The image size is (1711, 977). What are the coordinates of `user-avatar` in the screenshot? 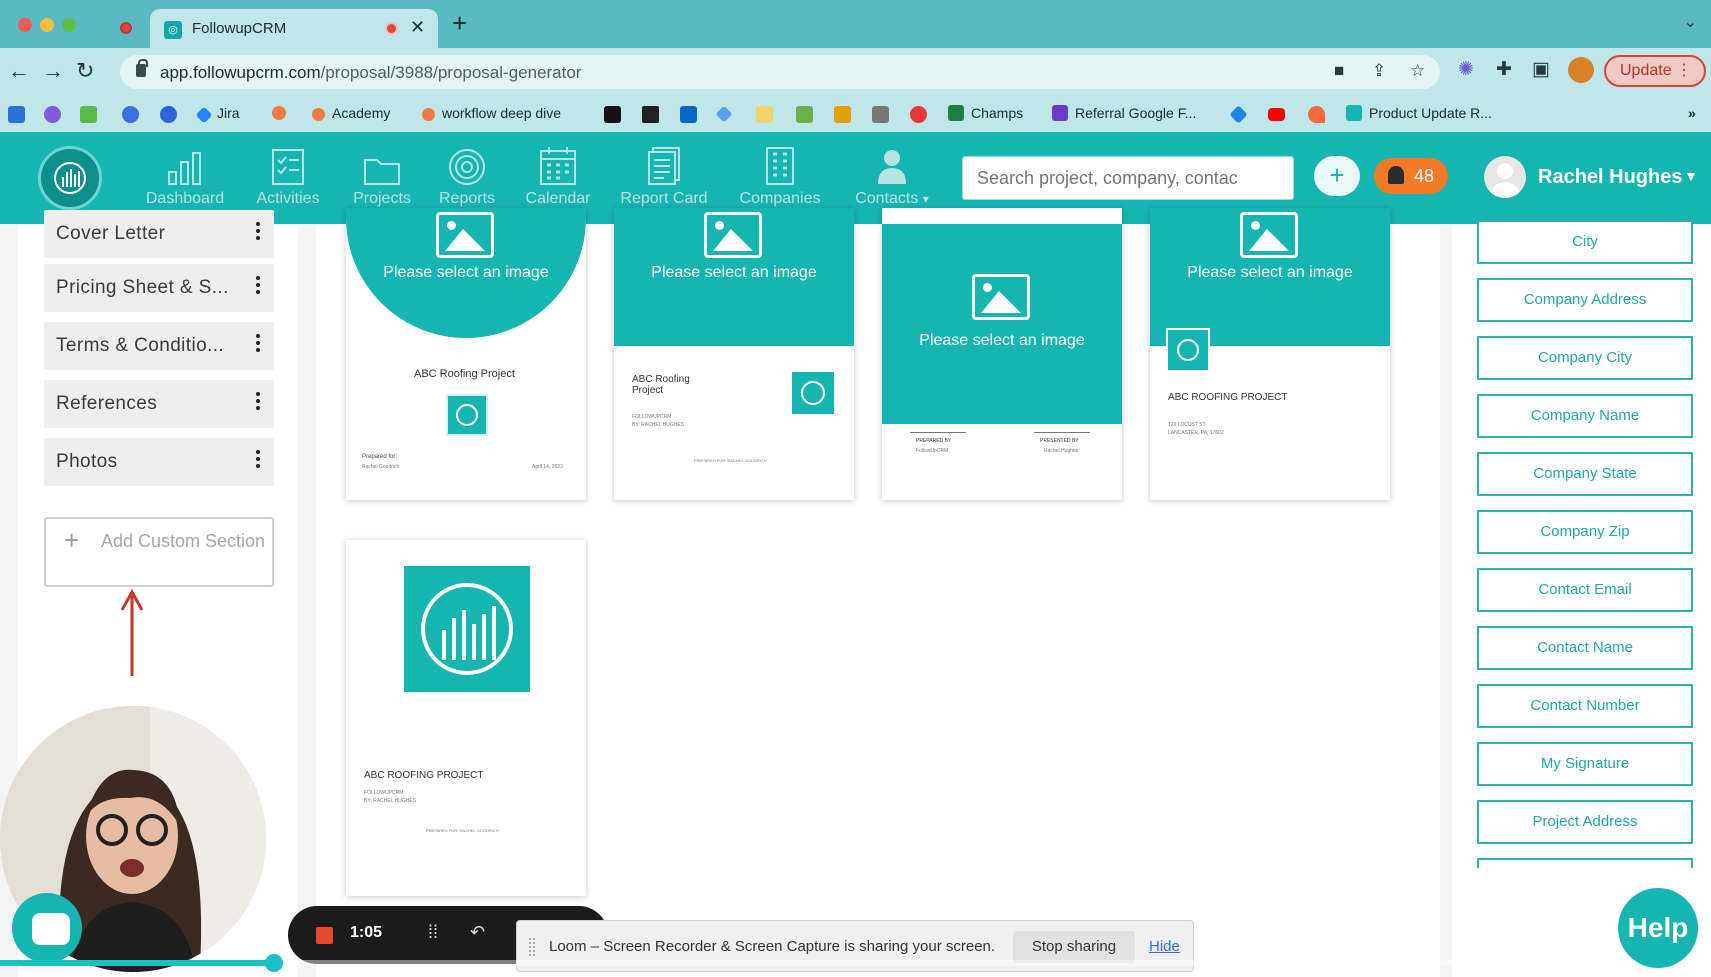 It's located at (1505, 177).